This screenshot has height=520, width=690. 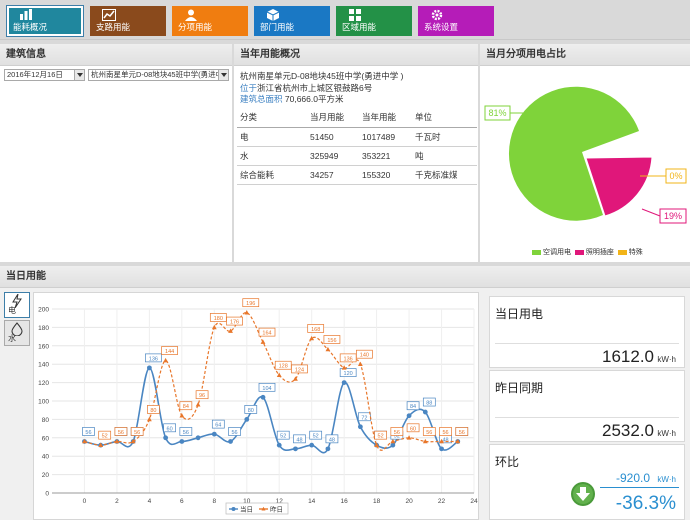 I want to click on area-value: 70,666.0平方米, so click(x=314, y=99).